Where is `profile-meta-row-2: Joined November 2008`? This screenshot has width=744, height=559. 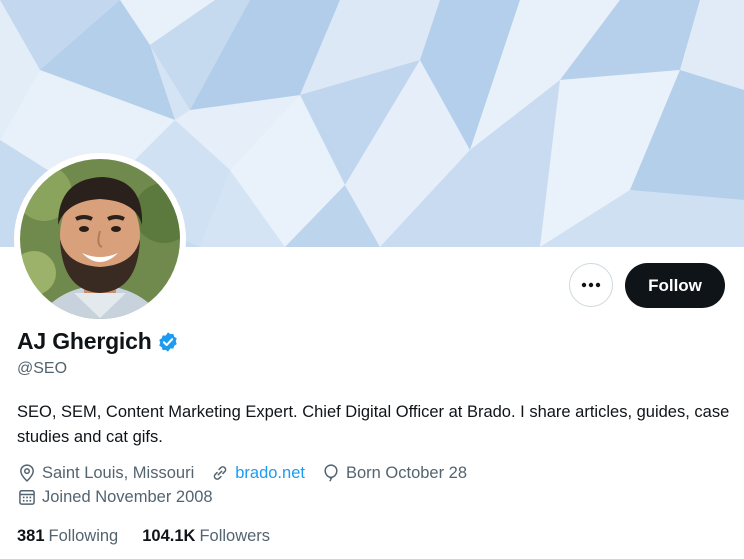 profile-meta-row-2: Joined November 2008 is located at coordinates (123, 497).